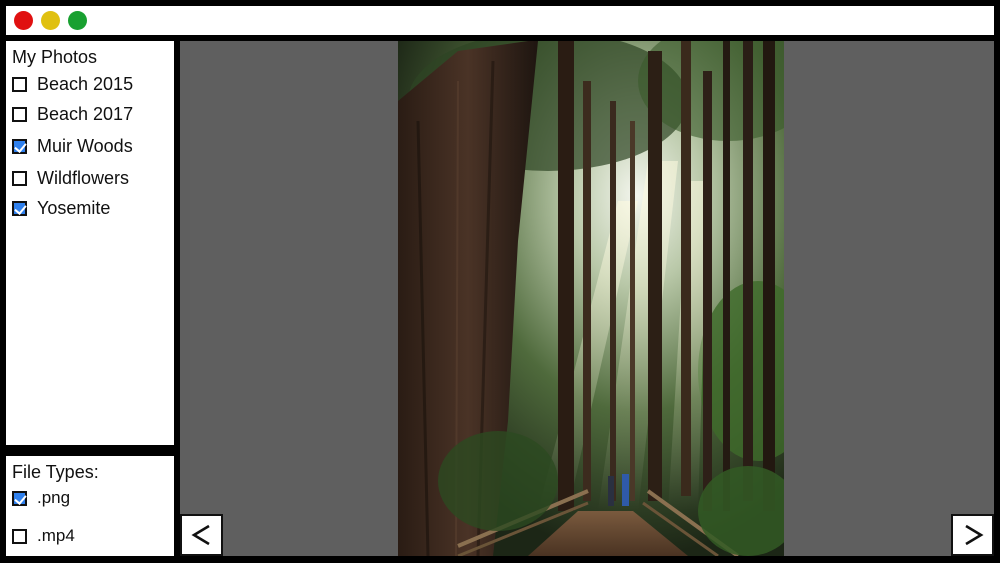 This screenshot has width=1000, height=563. Describe the element at coordinates (55, 57) in the screenshot. I see `albums-title: My Photos` at that location.